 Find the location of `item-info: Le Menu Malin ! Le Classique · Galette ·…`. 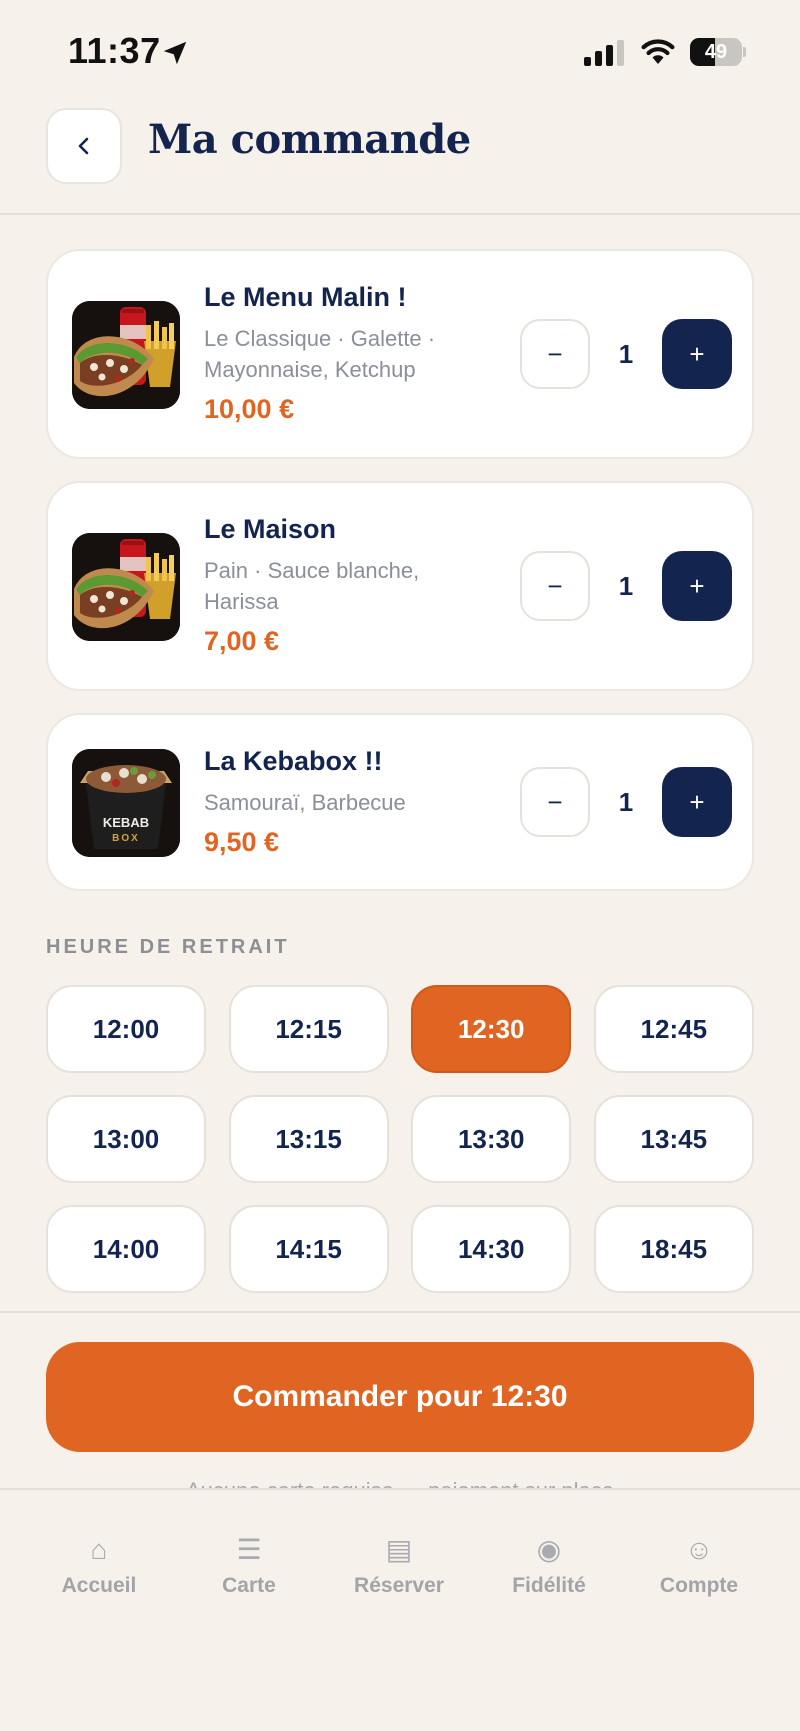

item-info: Le Menu Malin ! Le Classique · Galette ·… is located at coordinates (349, 353).